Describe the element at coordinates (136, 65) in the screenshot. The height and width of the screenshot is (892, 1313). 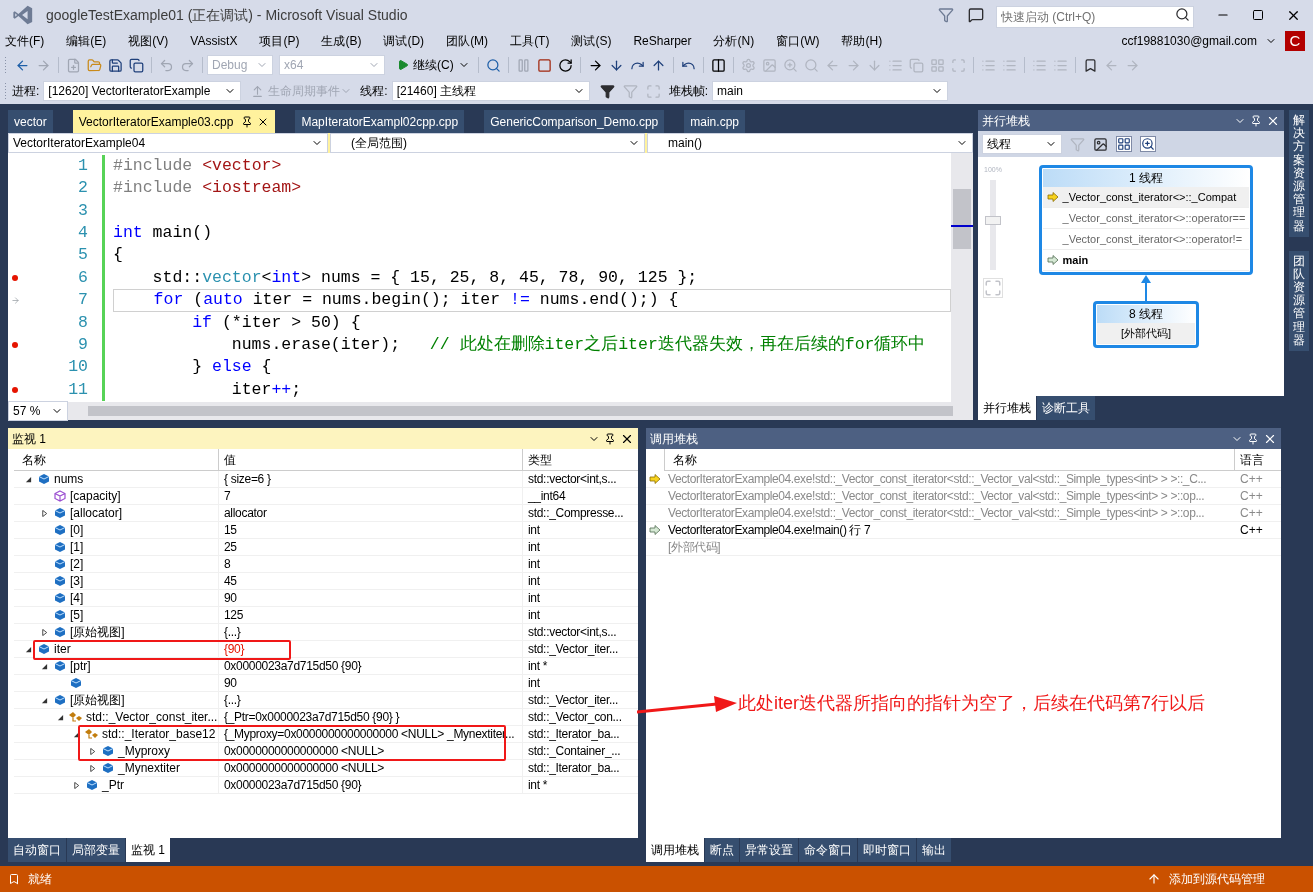
I see `save-all-icon` at that location.